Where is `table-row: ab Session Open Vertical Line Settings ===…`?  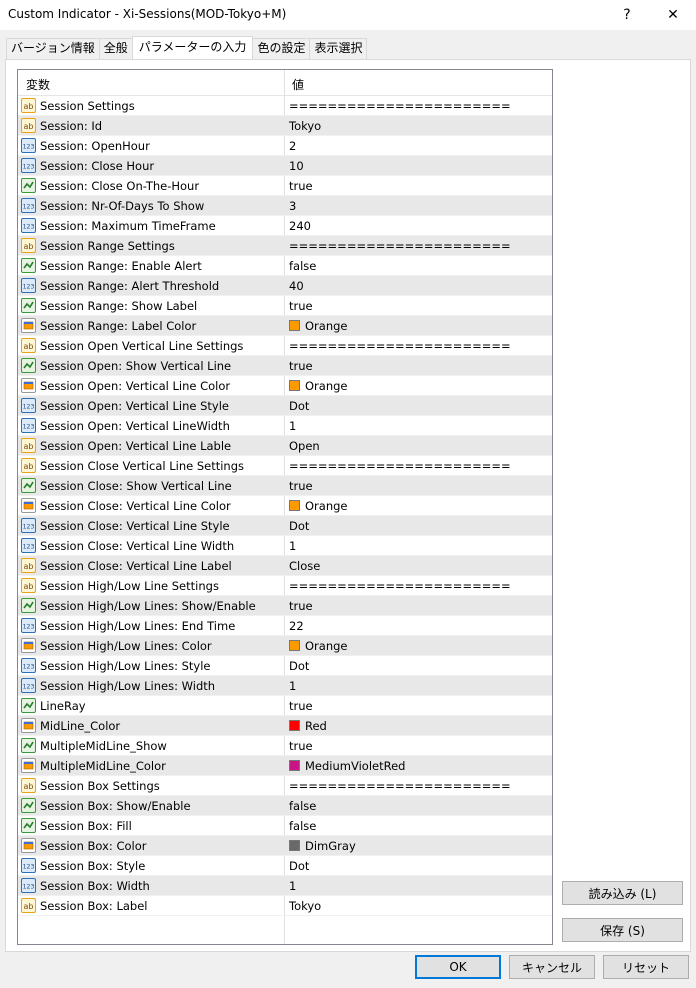
table-row: ab Session Open Vertical Line Settings ===… is located at coordinates (285, 346).